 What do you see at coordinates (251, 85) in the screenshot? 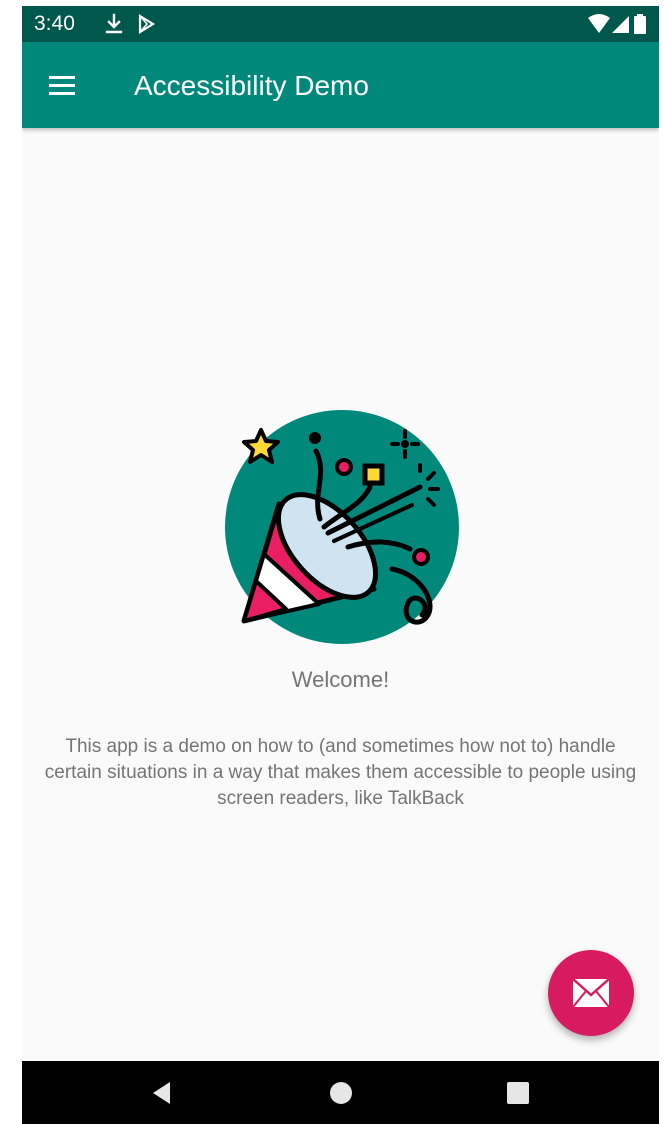
I see `page-title: Accessibility Demo` at bounding box center [251, 85].